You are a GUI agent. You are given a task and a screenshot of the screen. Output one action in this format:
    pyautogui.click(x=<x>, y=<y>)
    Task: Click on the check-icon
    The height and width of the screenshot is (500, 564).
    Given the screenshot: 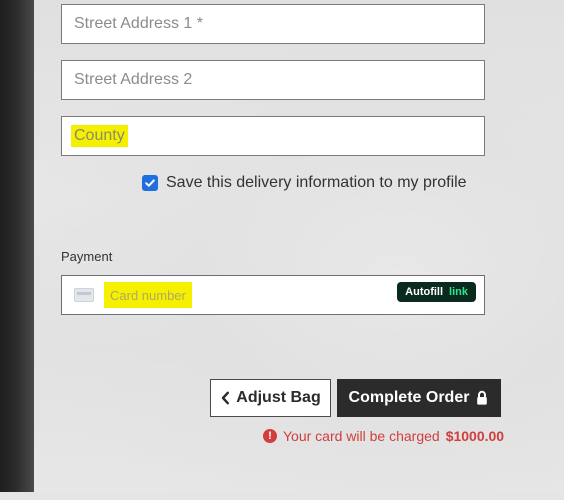 What is the action you would take?
    pyautogui.click(x=150, y=183)
    